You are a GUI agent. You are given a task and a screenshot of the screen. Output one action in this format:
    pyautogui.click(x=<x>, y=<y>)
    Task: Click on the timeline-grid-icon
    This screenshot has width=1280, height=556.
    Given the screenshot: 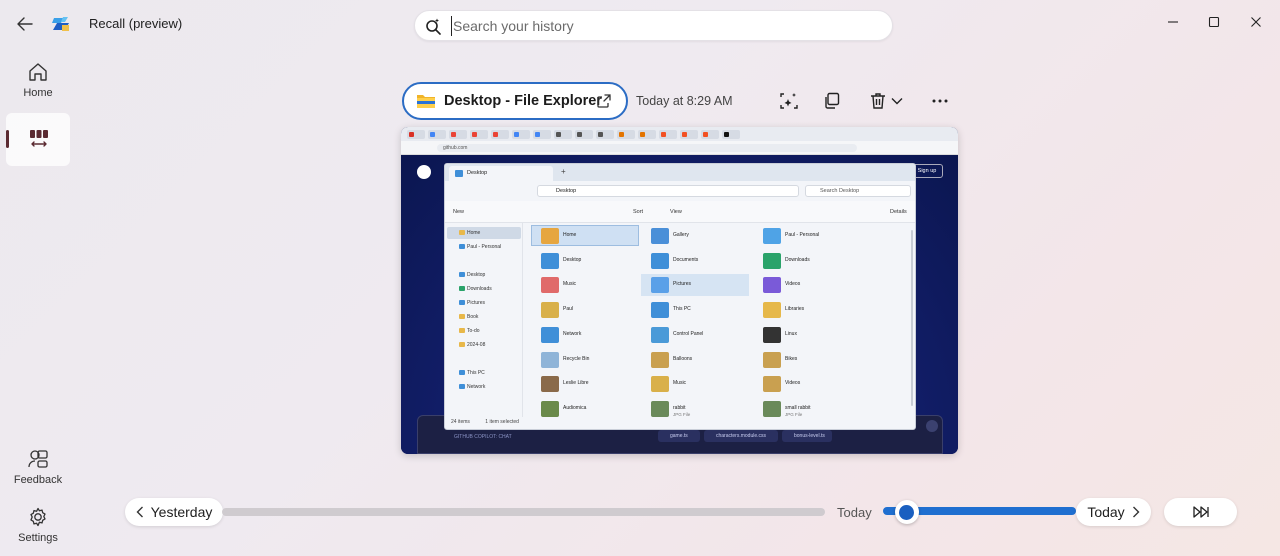 What is the action you would take?
    pyautogui.click(x=39, y=140)
    